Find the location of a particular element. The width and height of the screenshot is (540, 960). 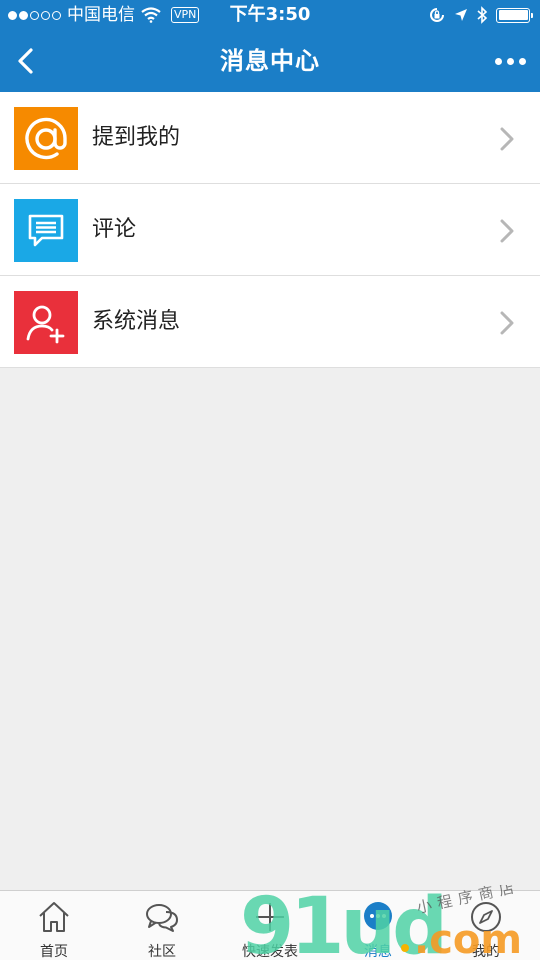

tab-label: 快速发表 is located at coordinates (270, 952).